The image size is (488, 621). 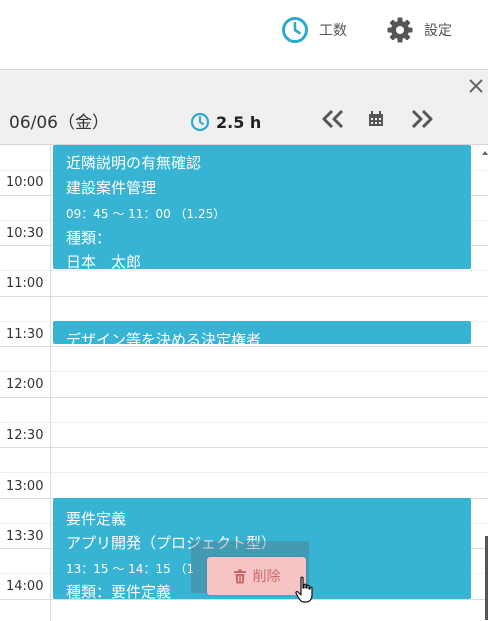 I want to click on delete-label: 削除, so click(x=266, y=577).